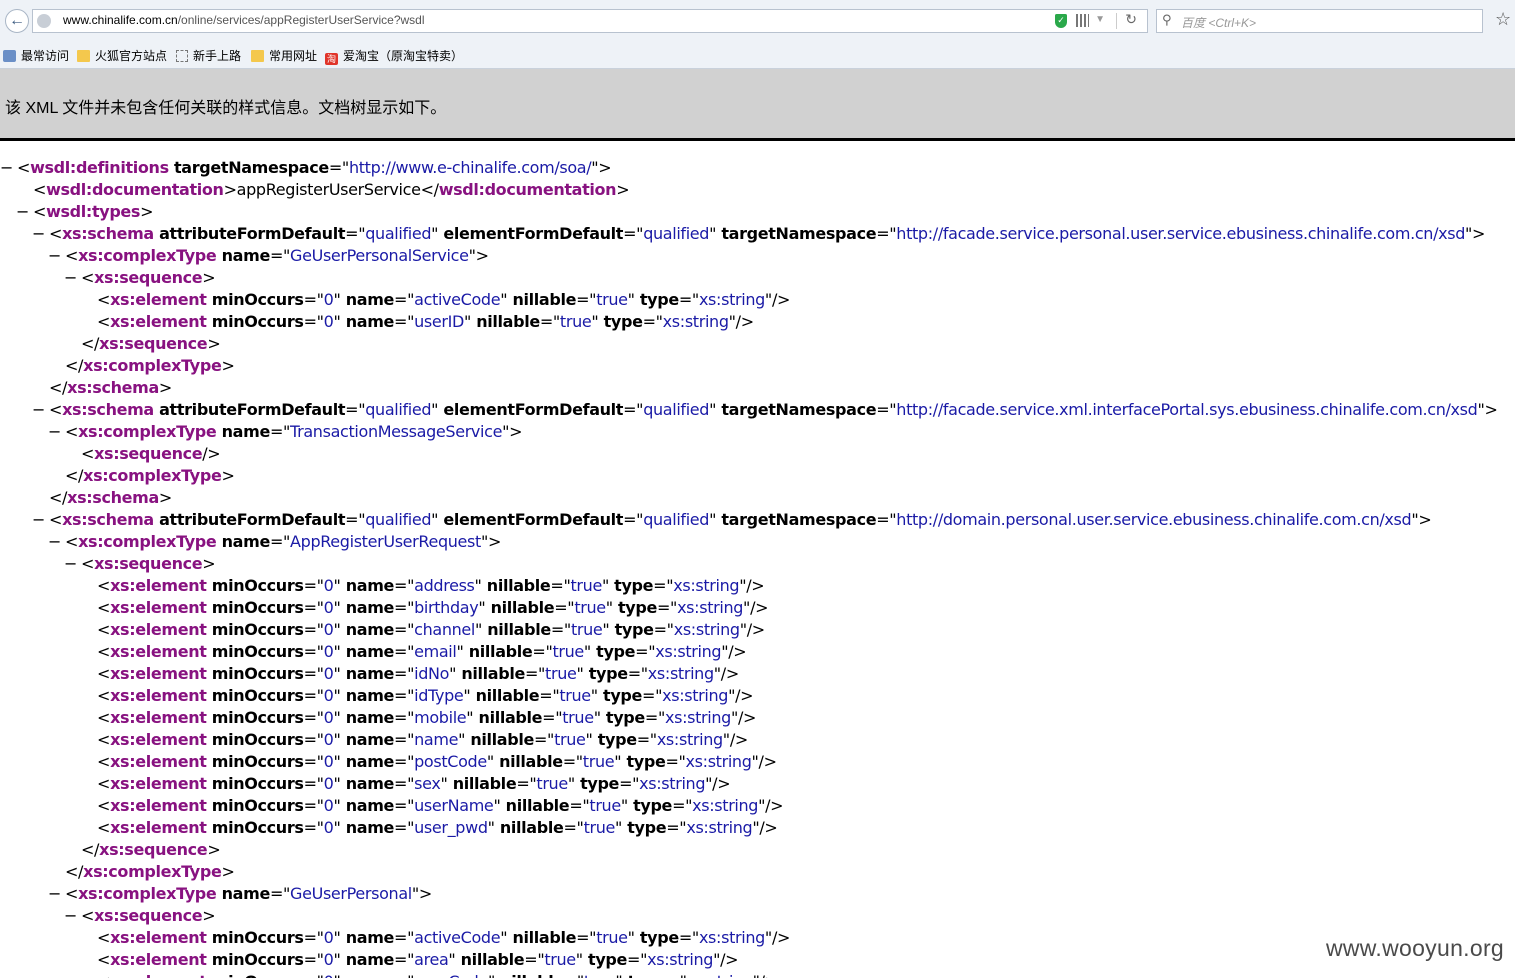 Image resolution: width=1515 pixels, height=978 pixels. What do you see at coordinates (99, 167) in the screenshot?
I see `tag-name: wsdl:definitions` at bounding box center [99, 167].